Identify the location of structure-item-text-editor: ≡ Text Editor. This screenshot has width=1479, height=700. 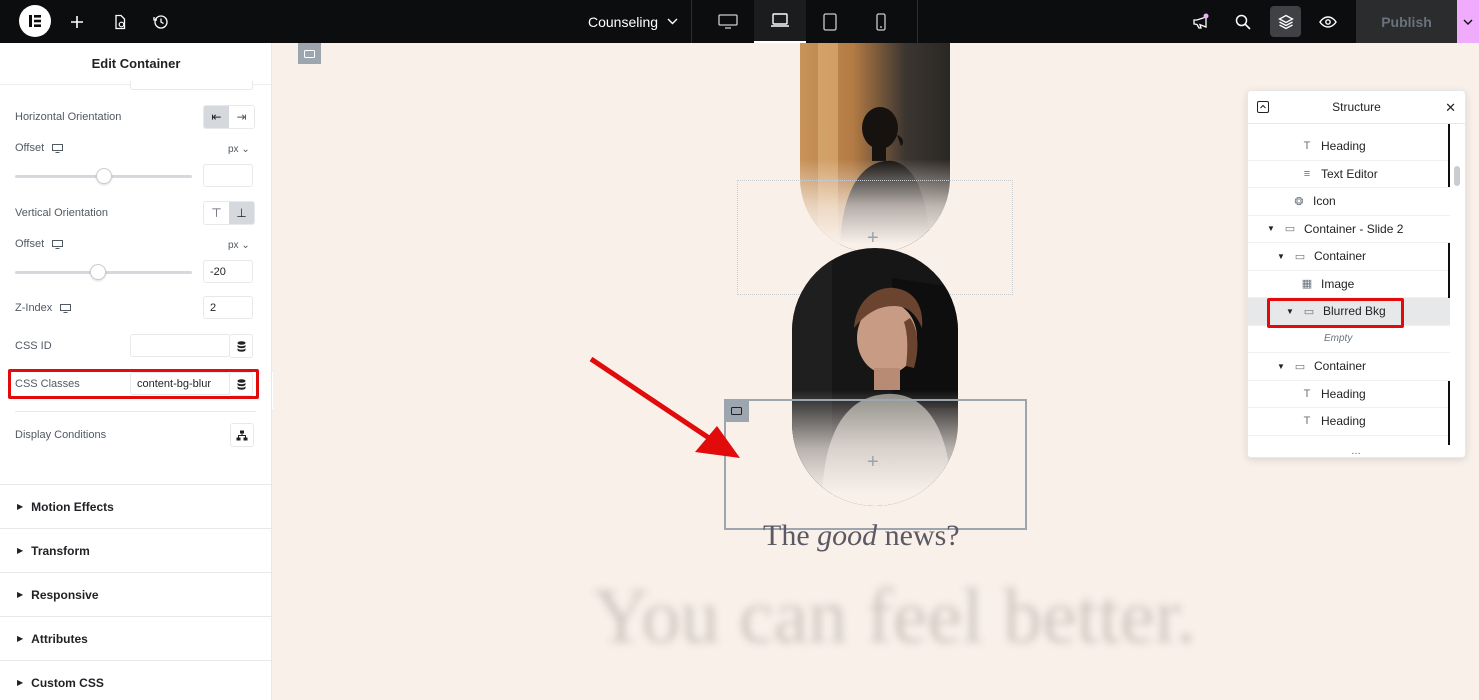
(1349, 174).